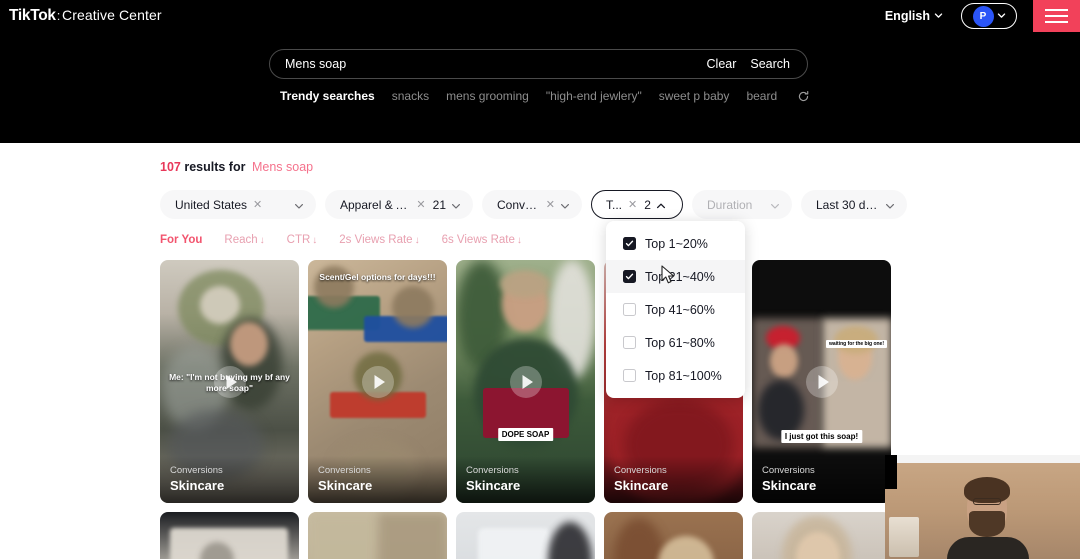  I want to click on trendy-tag-1: mens grooming, so click(487, 96).